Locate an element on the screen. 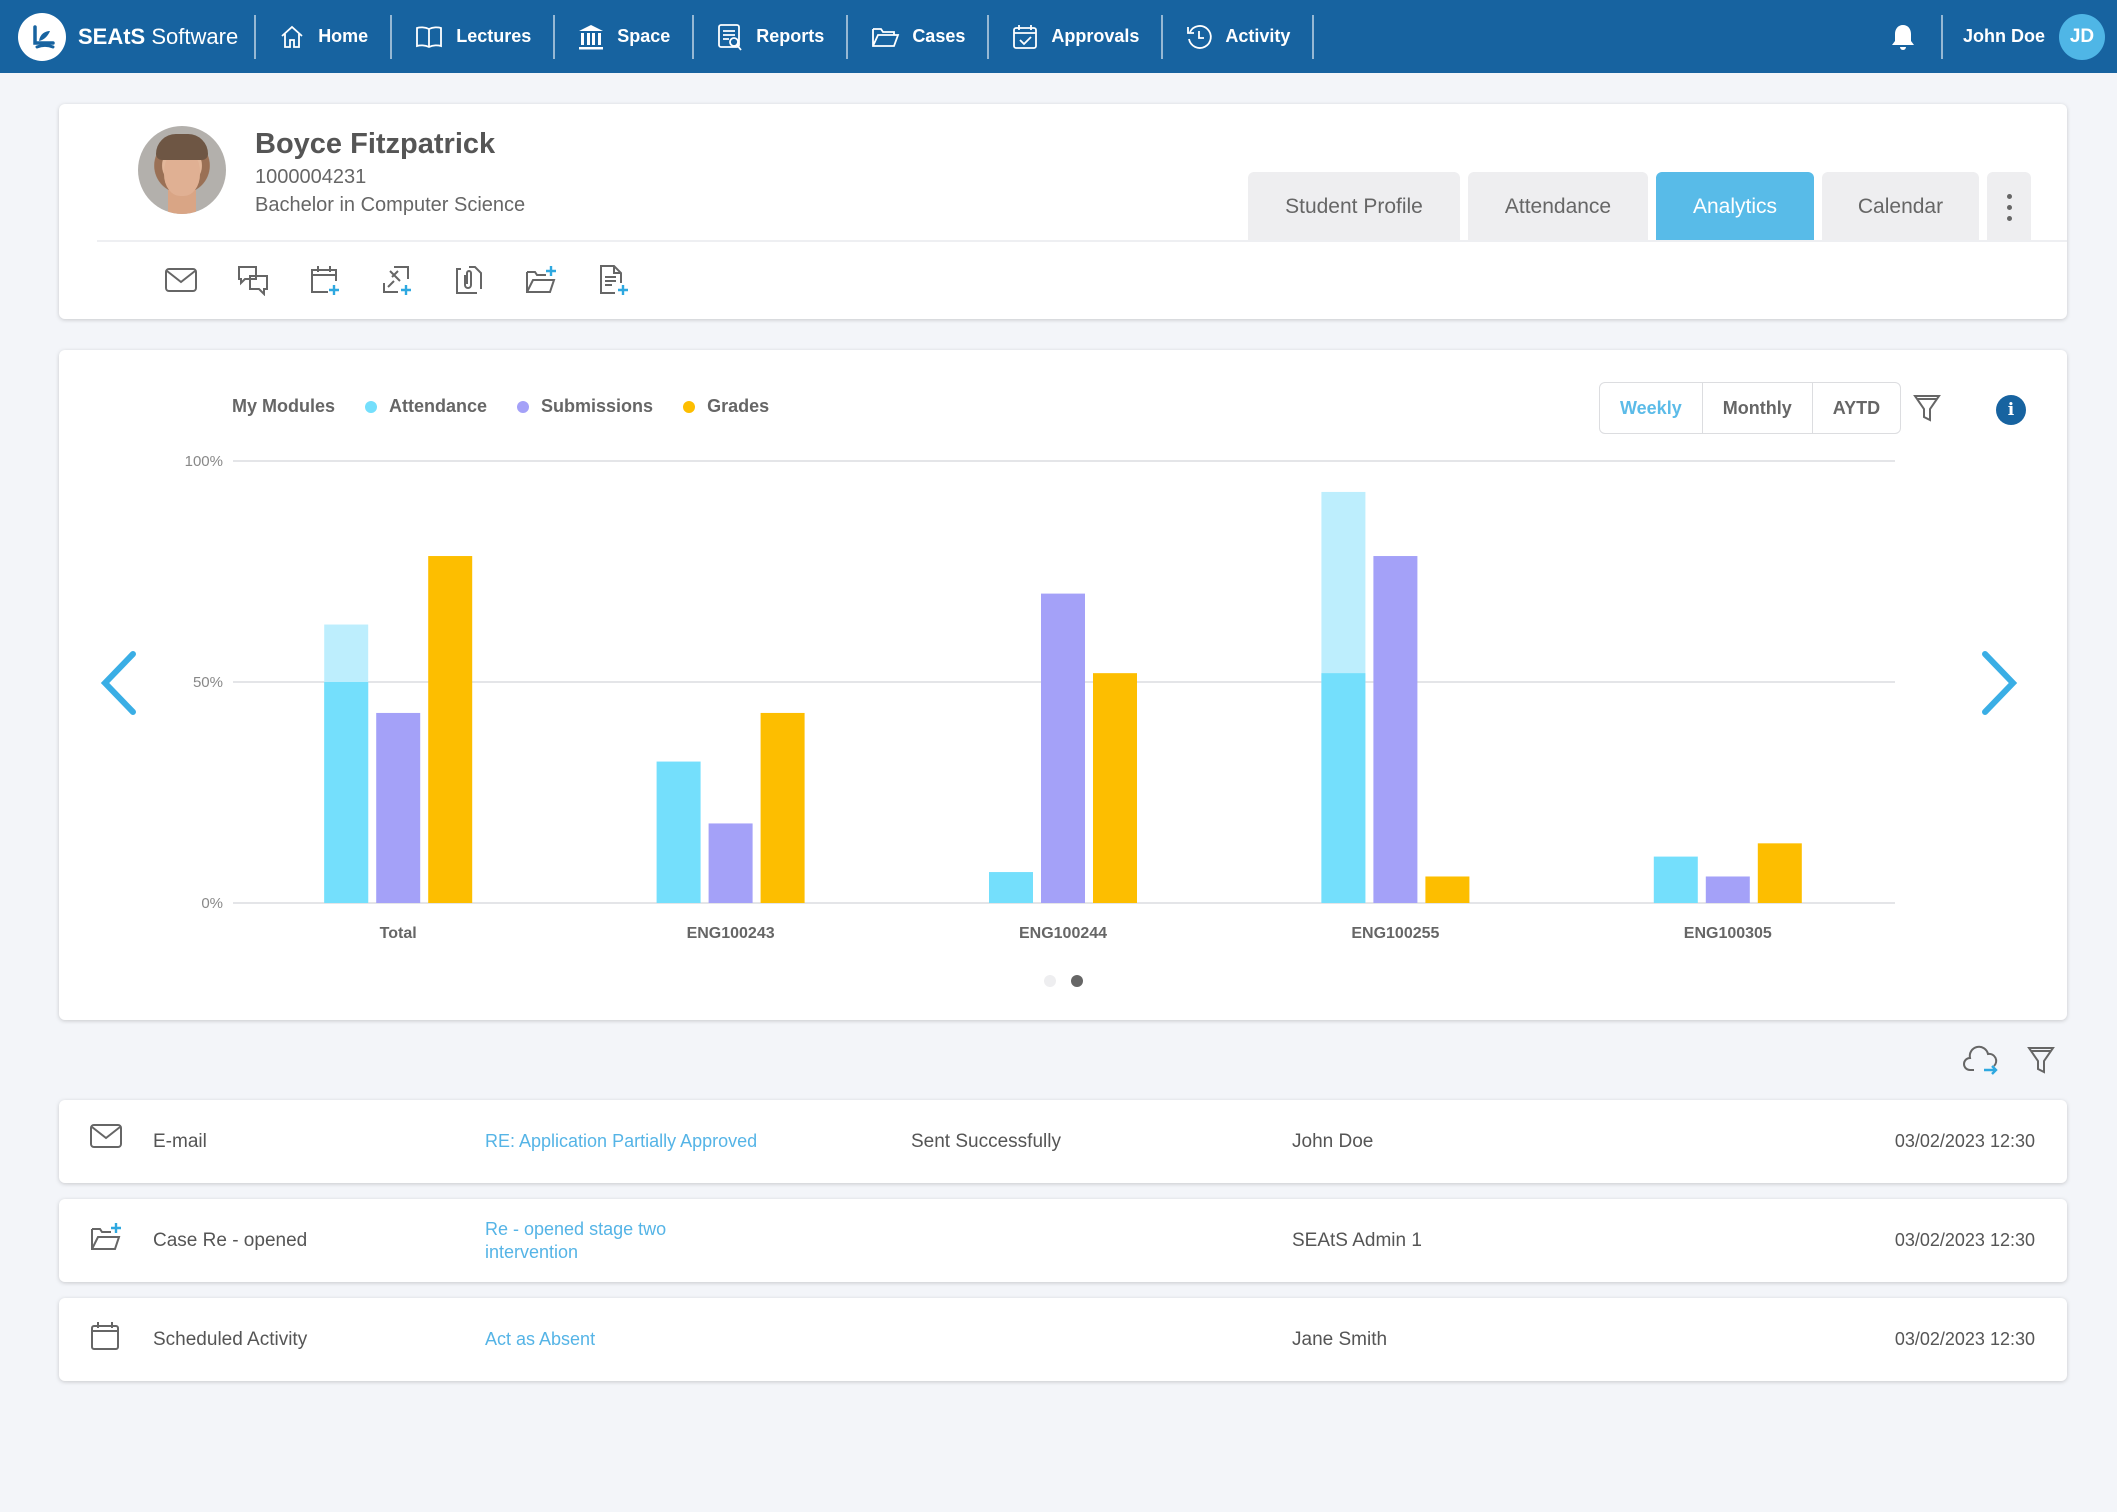 The height and width of the screenshot is (1512, 2117). attachment-icon is located at coordinates (469, 280).